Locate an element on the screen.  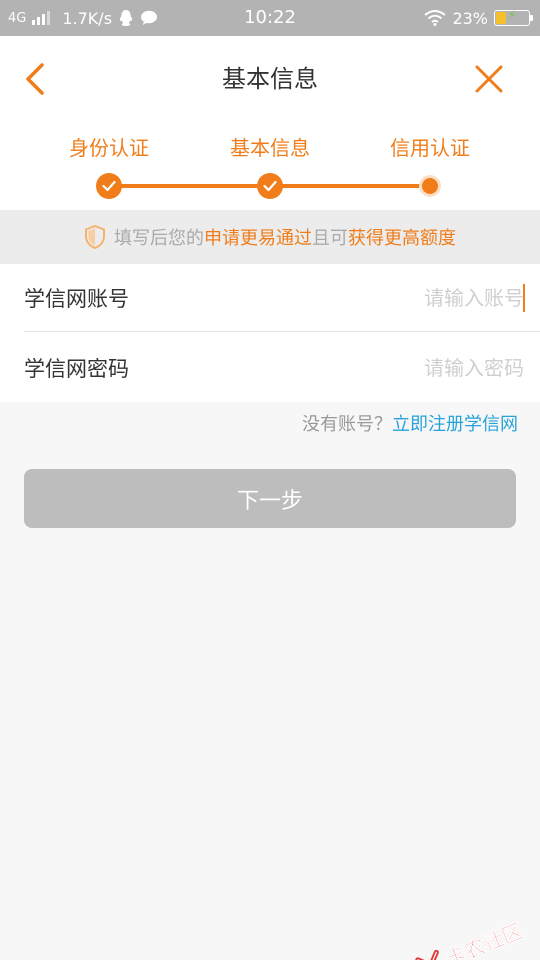
account-input is located at coordinates (414, 298).